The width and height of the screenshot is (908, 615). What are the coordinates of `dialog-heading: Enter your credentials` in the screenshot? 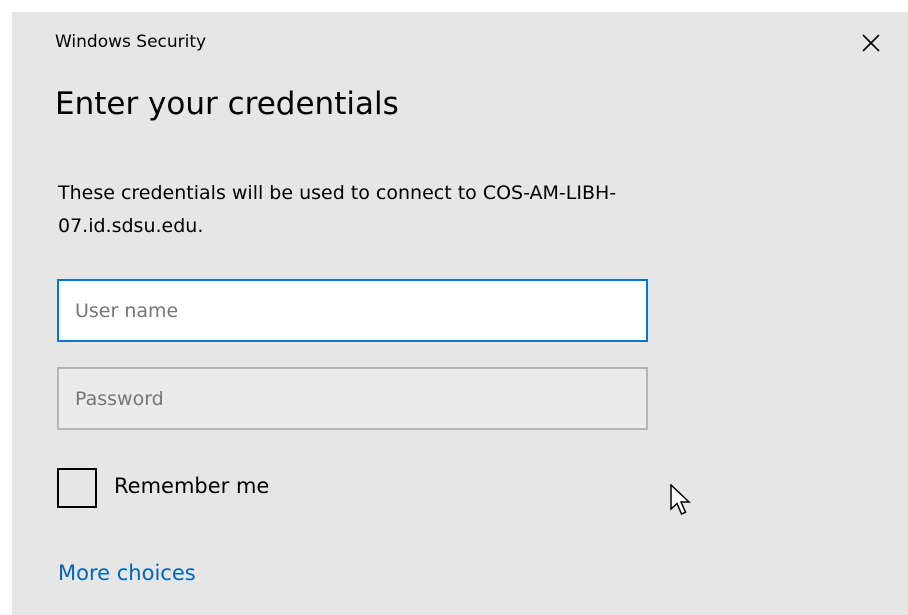 It's located at (227, 104).